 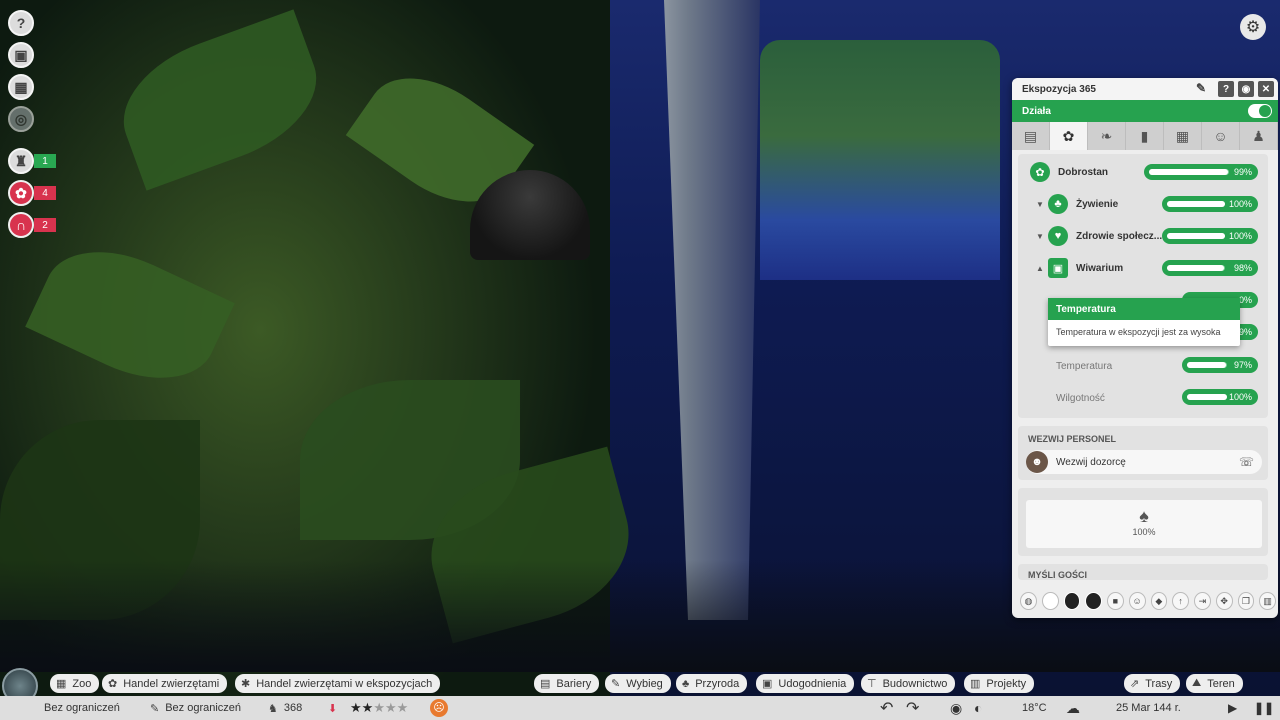 I want to click on keeper-icon: ♜, so click(x=21, y=161).